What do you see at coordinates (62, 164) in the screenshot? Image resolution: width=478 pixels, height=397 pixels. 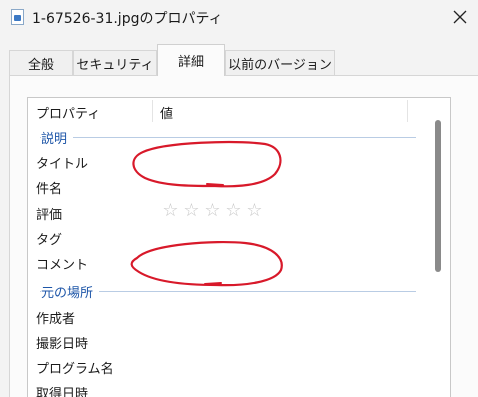 I see `property-name: タイトル` at bounding box center [62, 164].